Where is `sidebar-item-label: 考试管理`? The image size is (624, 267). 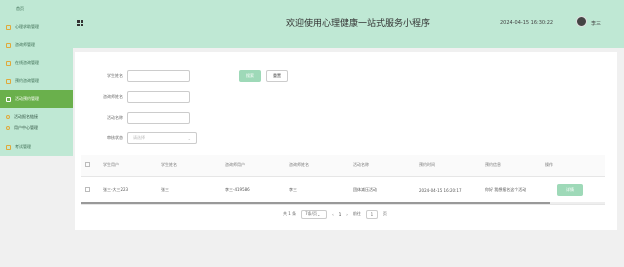
sidebar-item-label: 考试管理 is located at coordinates (23, 146).